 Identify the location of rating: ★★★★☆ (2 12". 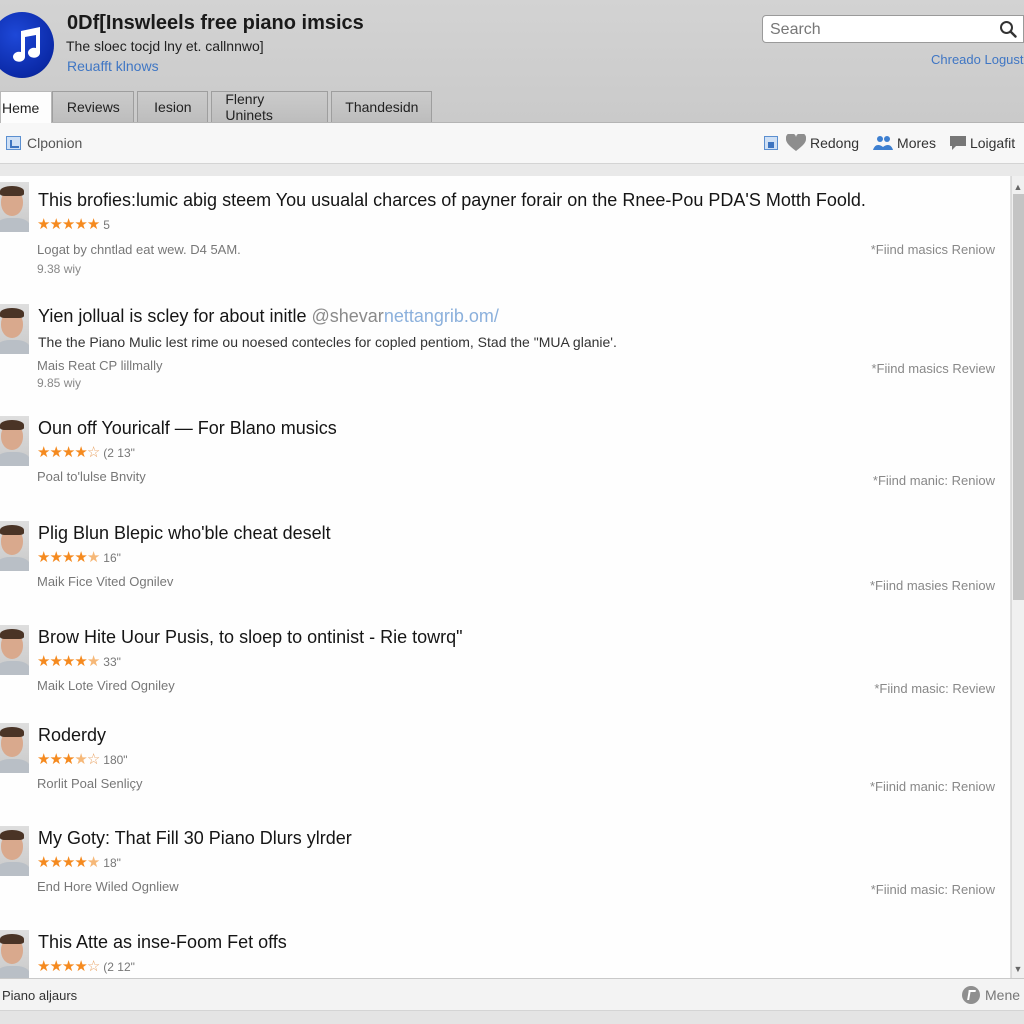
(86, 966).